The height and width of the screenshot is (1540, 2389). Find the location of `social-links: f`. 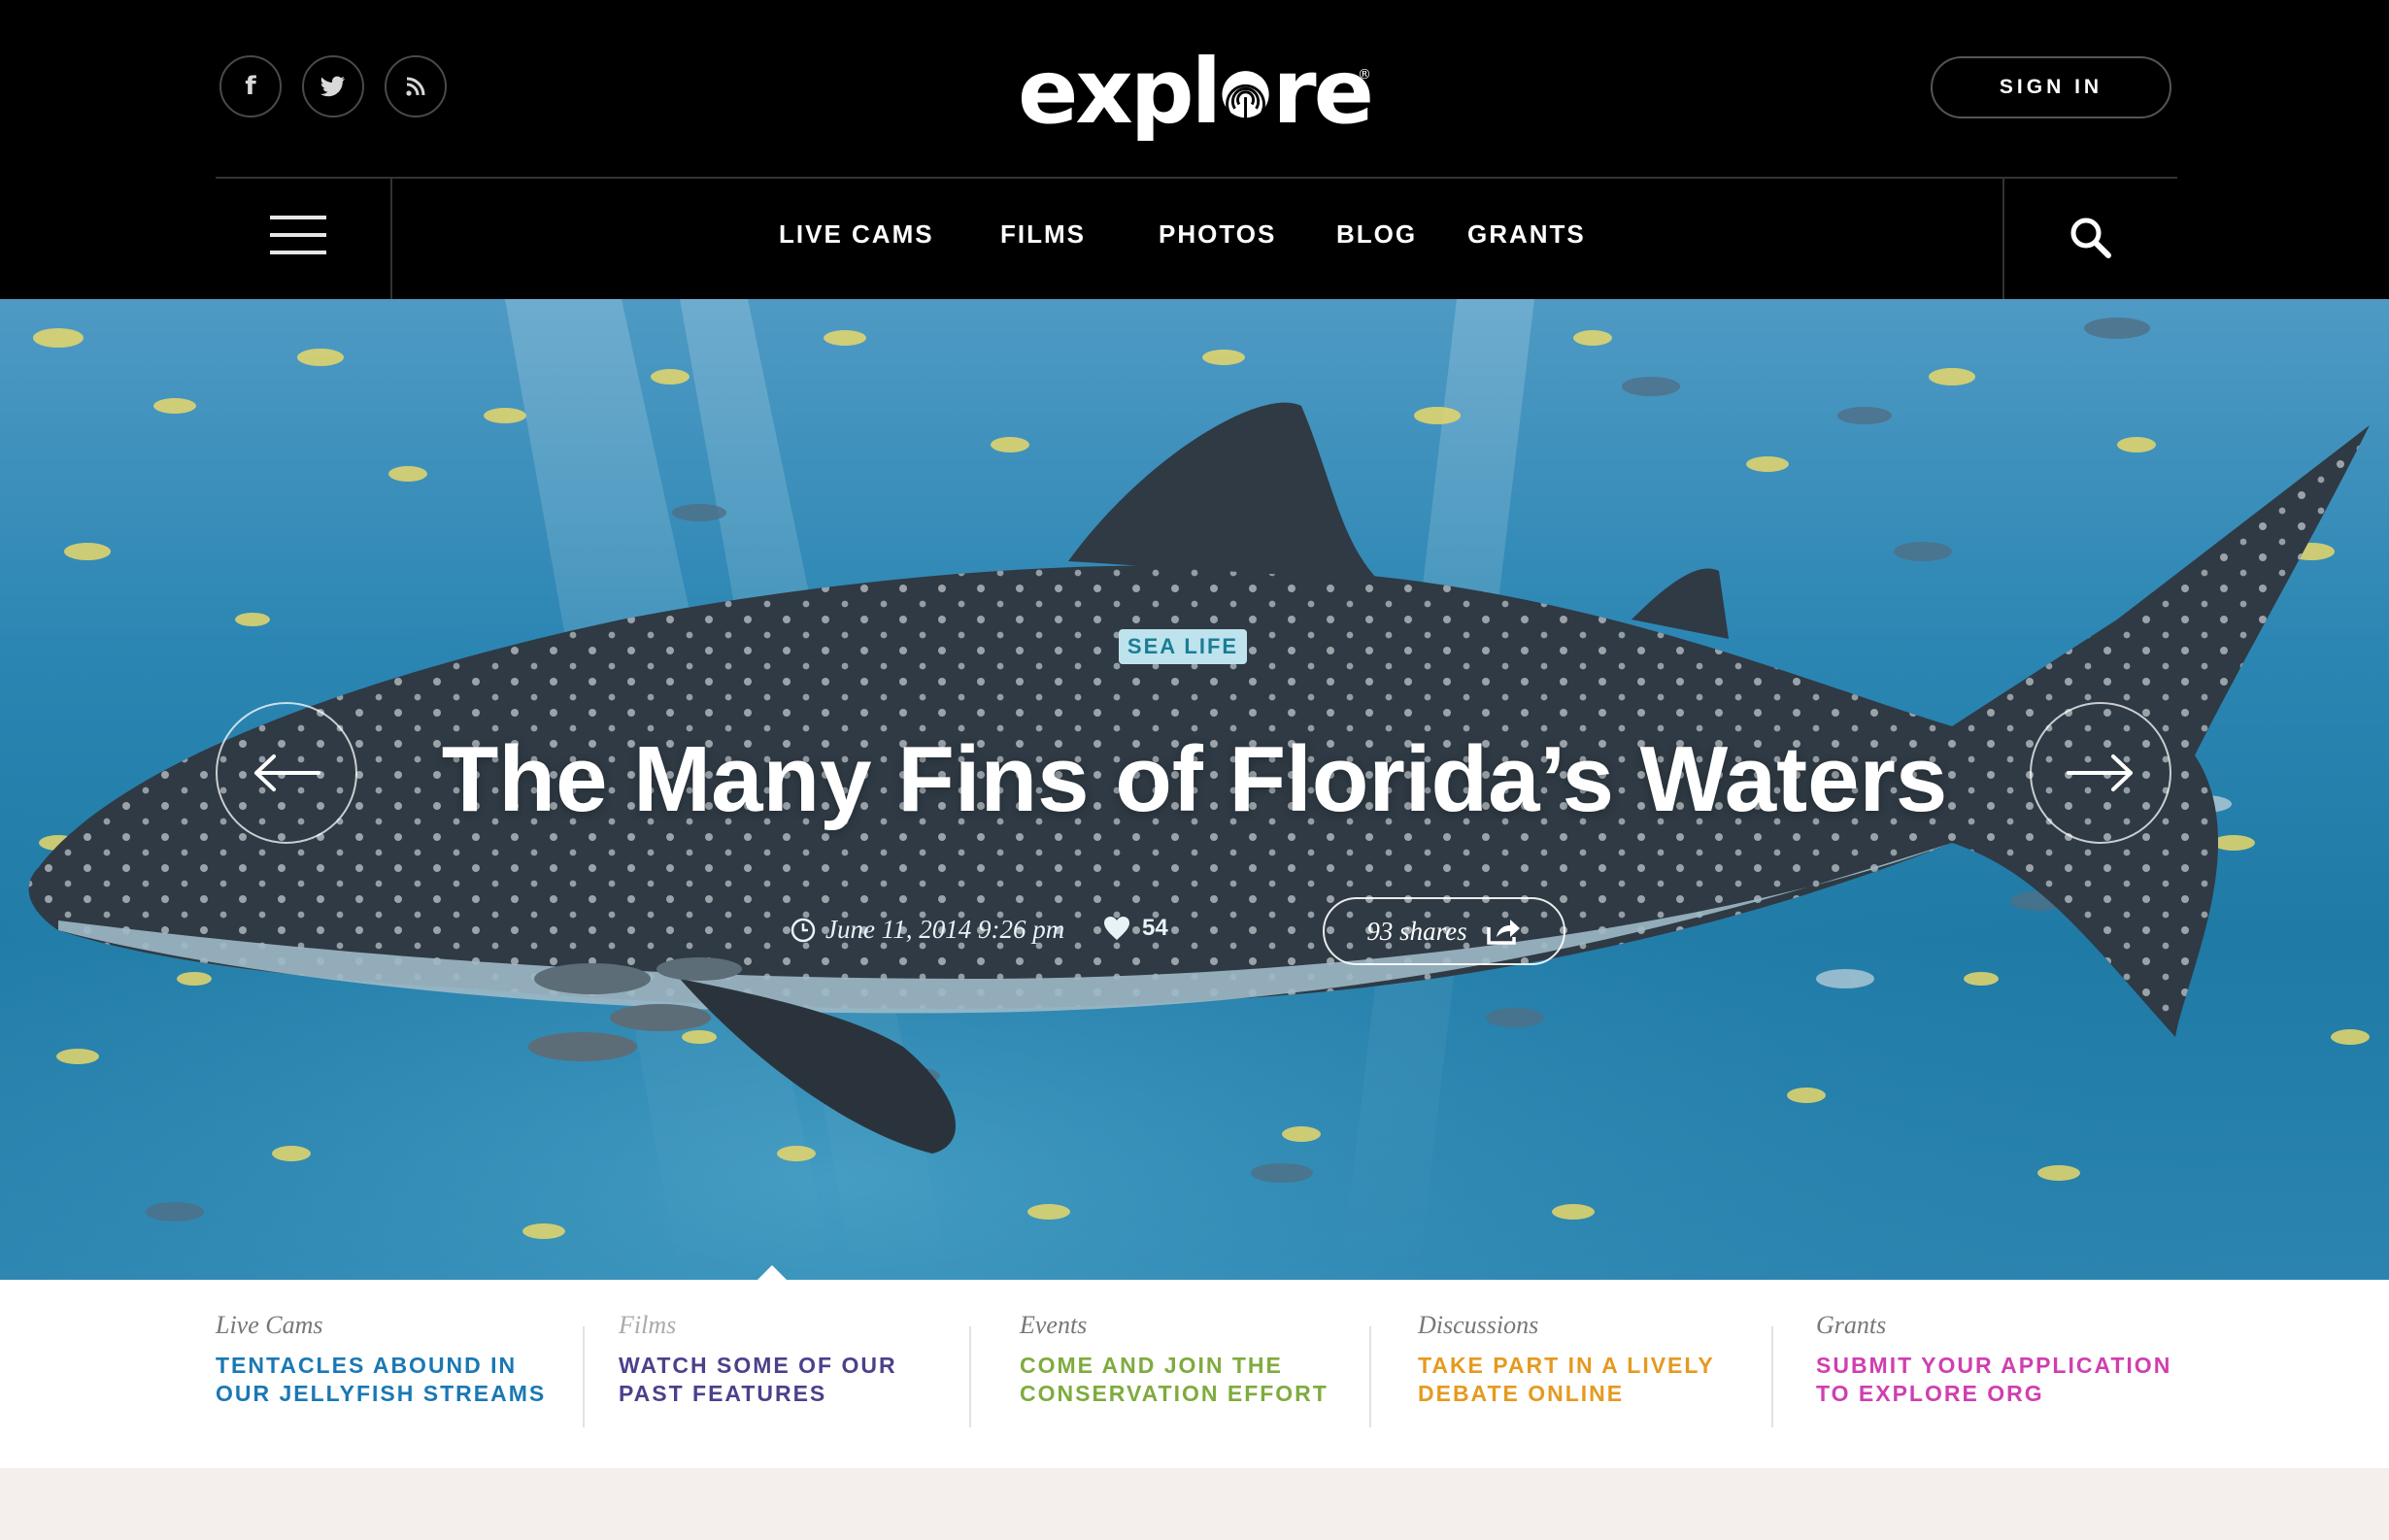

social-links: f is located at coordinates (333, 86).